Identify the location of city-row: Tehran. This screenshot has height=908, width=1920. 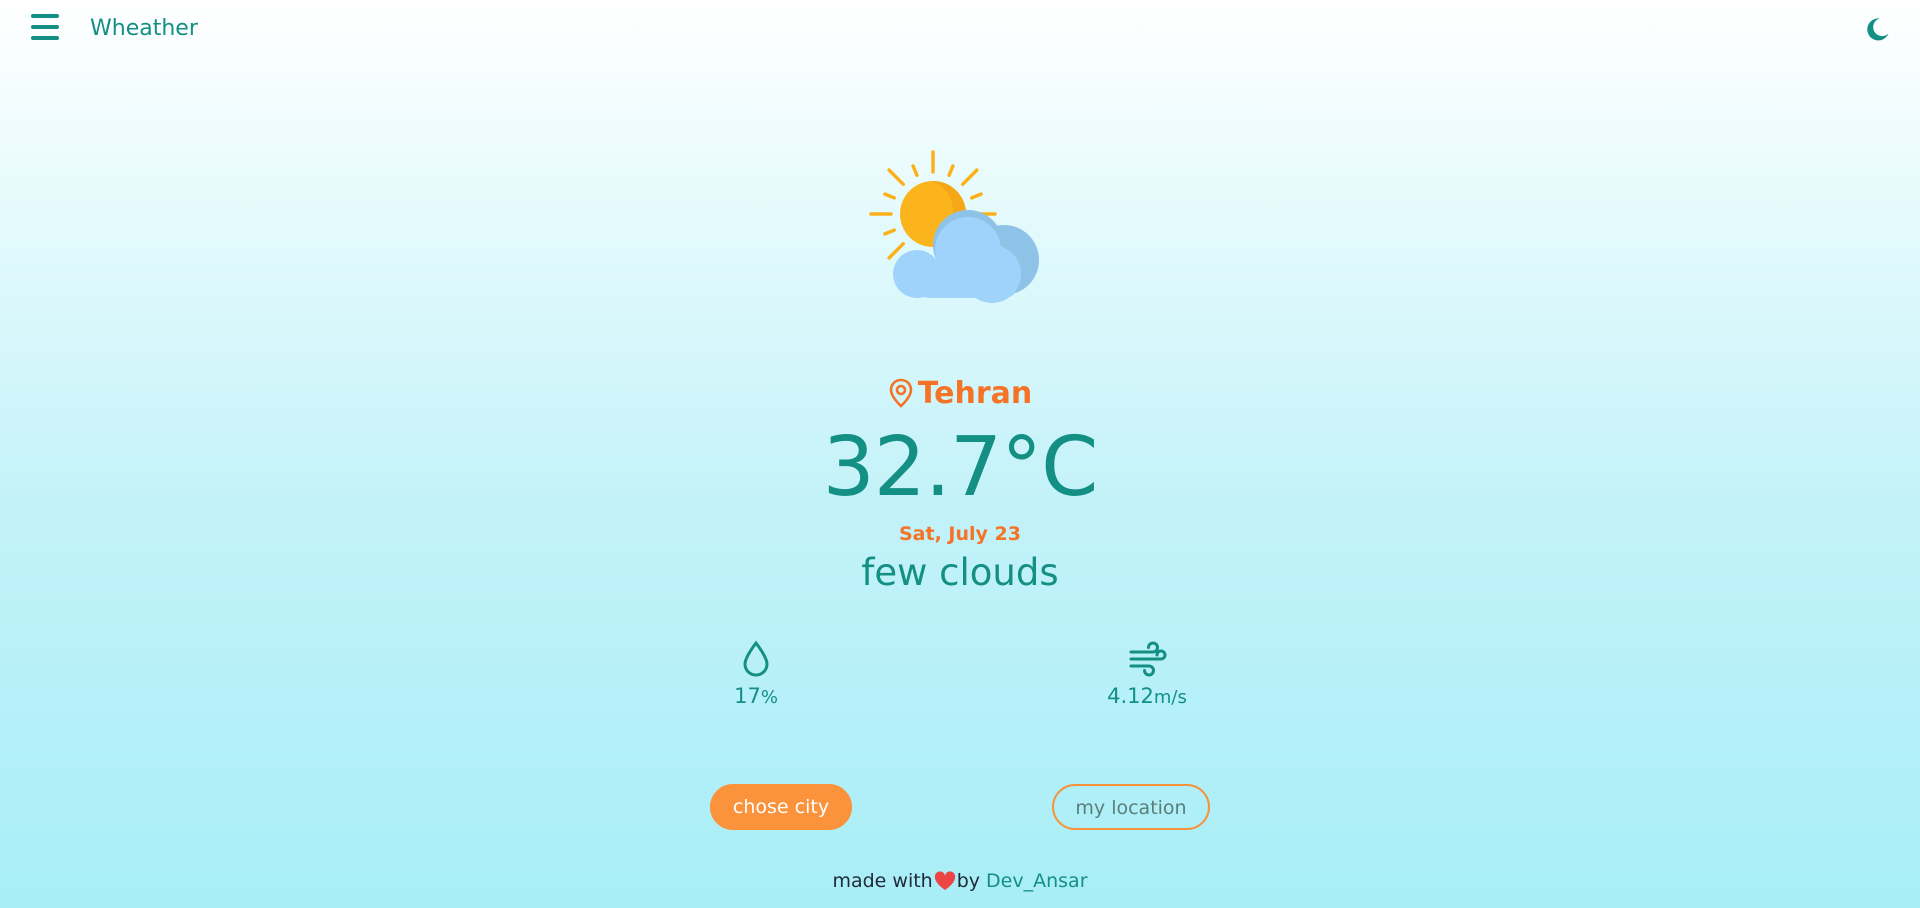
(960, 393).